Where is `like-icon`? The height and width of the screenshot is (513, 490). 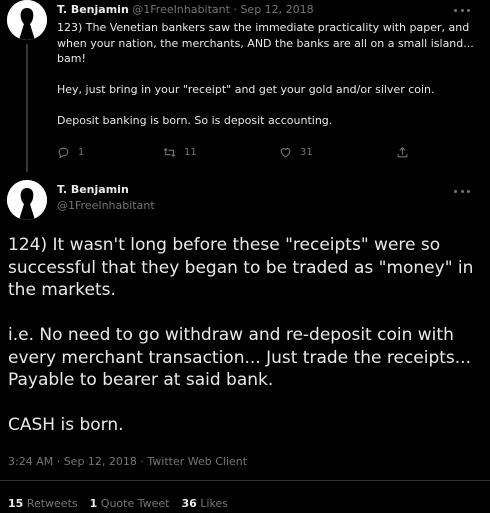 like-icon is located at coordinates (285, 153).